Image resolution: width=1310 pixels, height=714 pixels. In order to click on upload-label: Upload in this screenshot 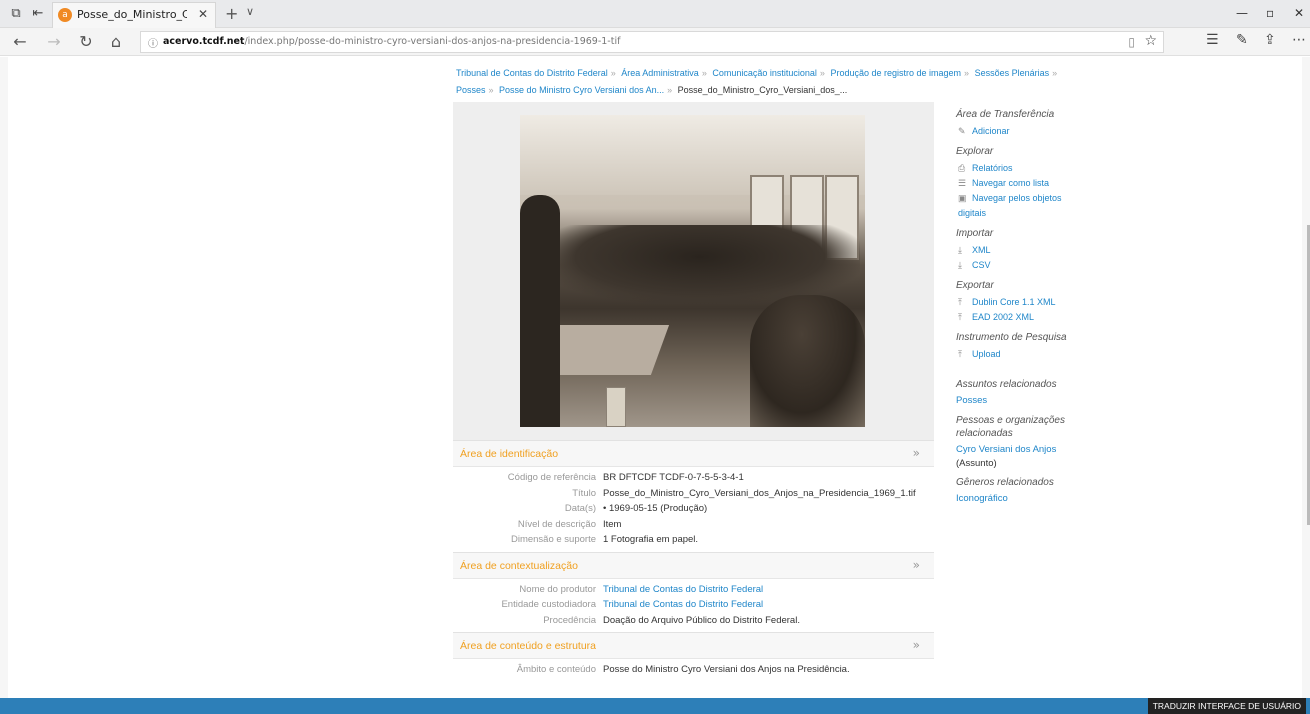, I will do `click(986, 354)`.